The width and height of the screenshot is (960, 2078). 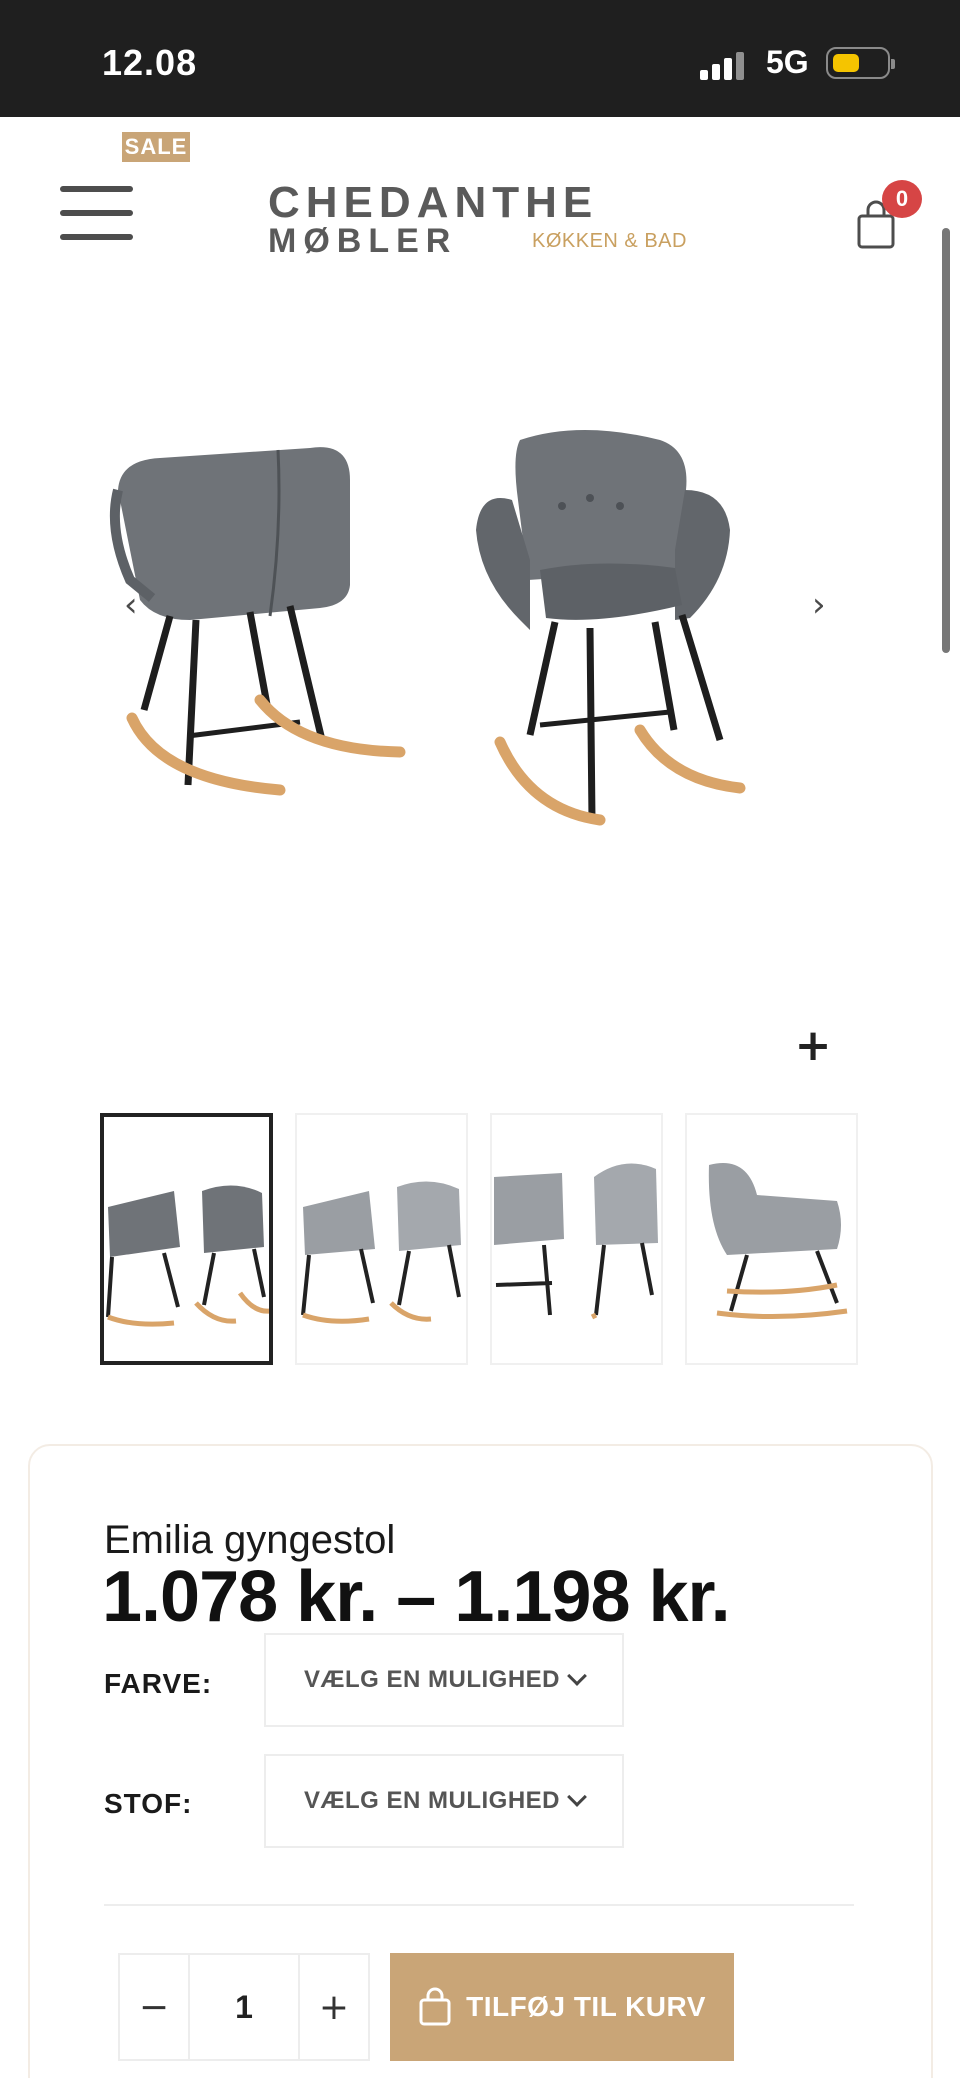 I want to click on quantity-stepper: − 1 +, so click(x=244, y=2007).